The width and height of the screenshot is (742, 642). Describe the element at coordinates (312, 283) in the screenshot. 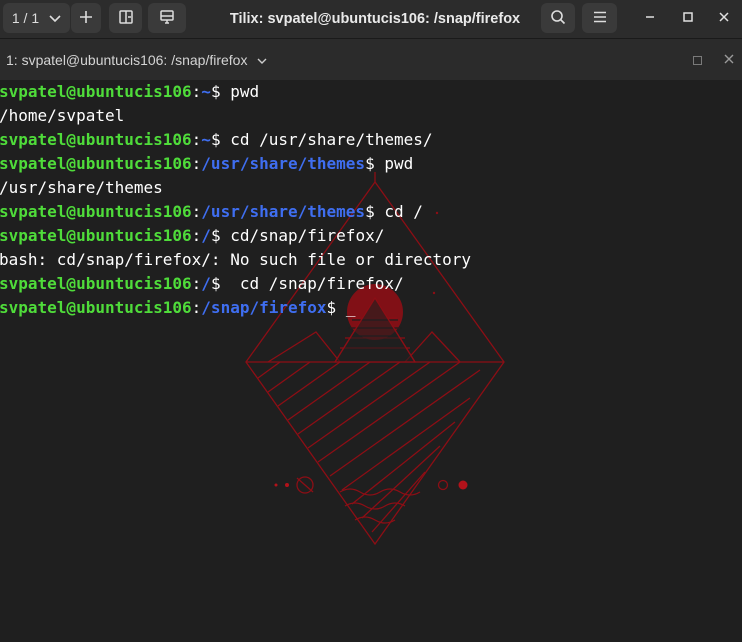

I see `command-text: cd /snap/firefox/` at that location.